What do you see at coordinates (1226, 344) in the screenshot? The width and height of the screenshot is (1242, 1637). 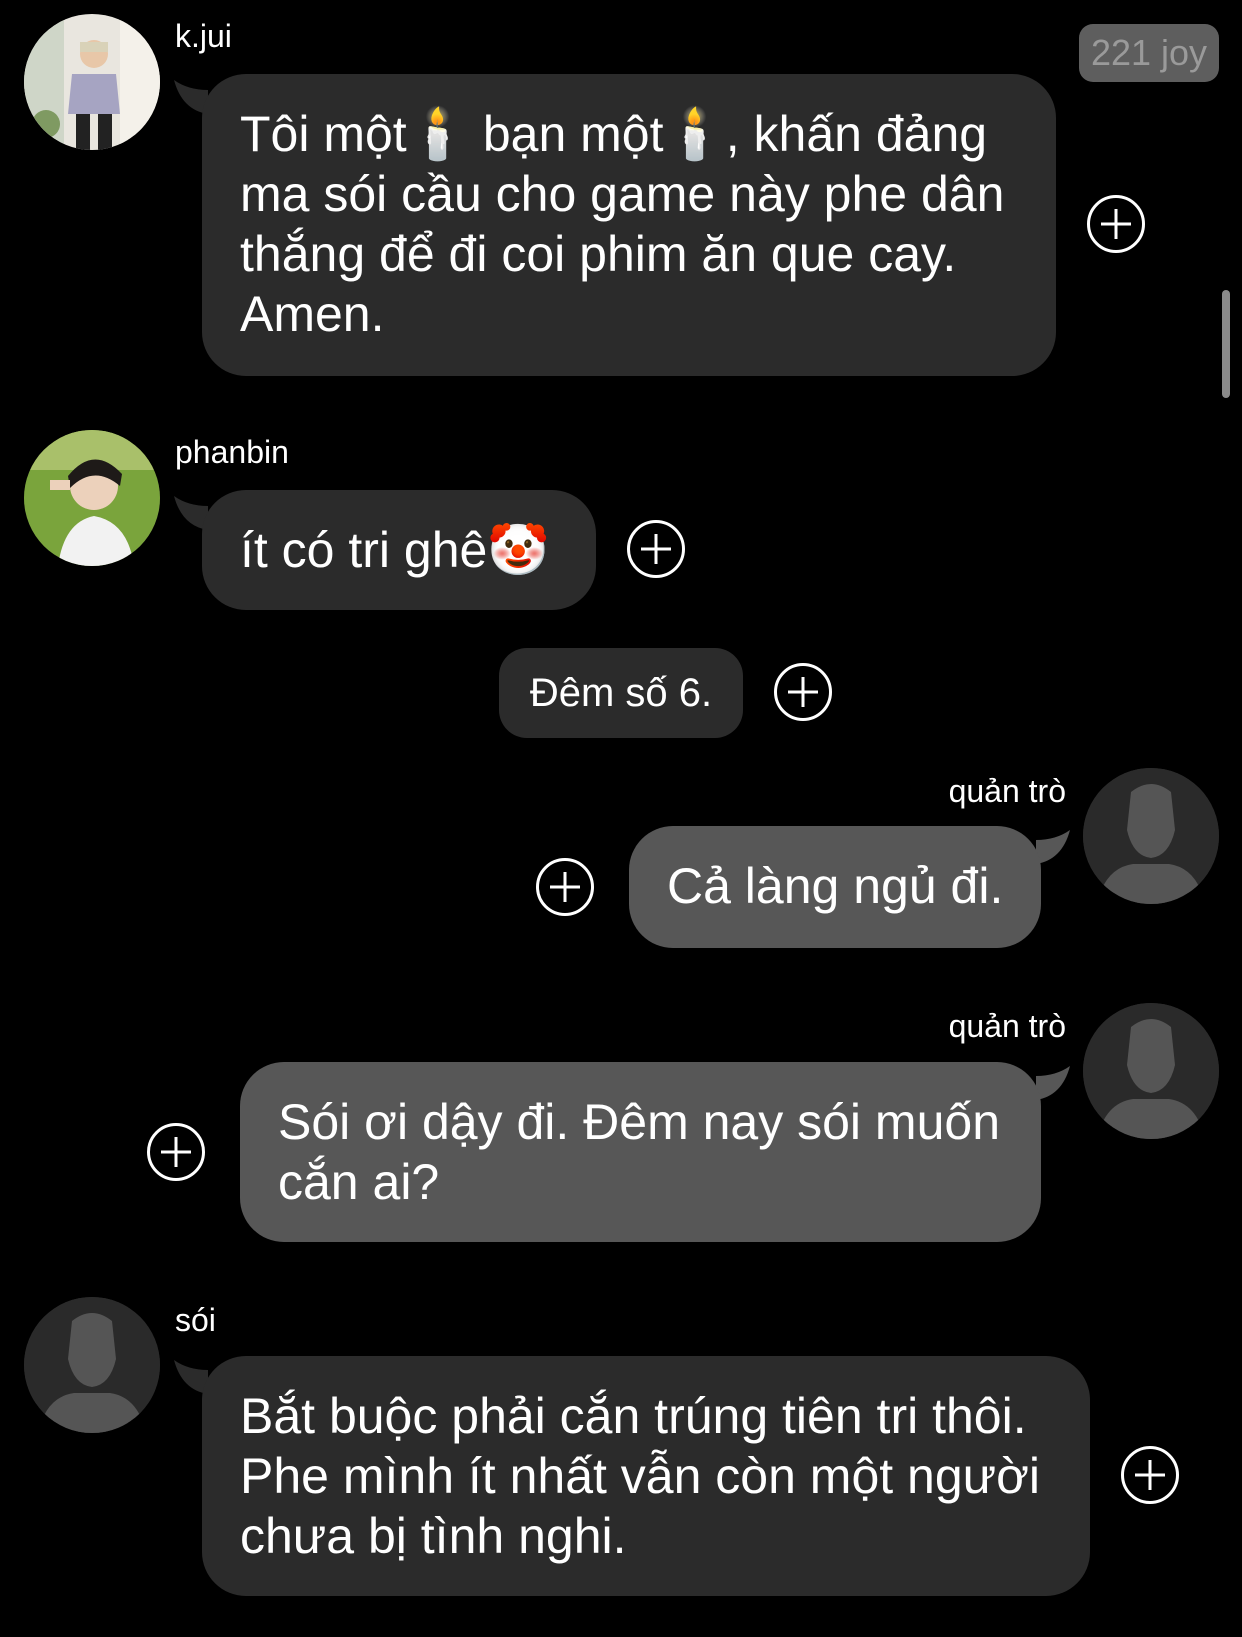 I see `scrollbar` at bounding box center [1226, 344].